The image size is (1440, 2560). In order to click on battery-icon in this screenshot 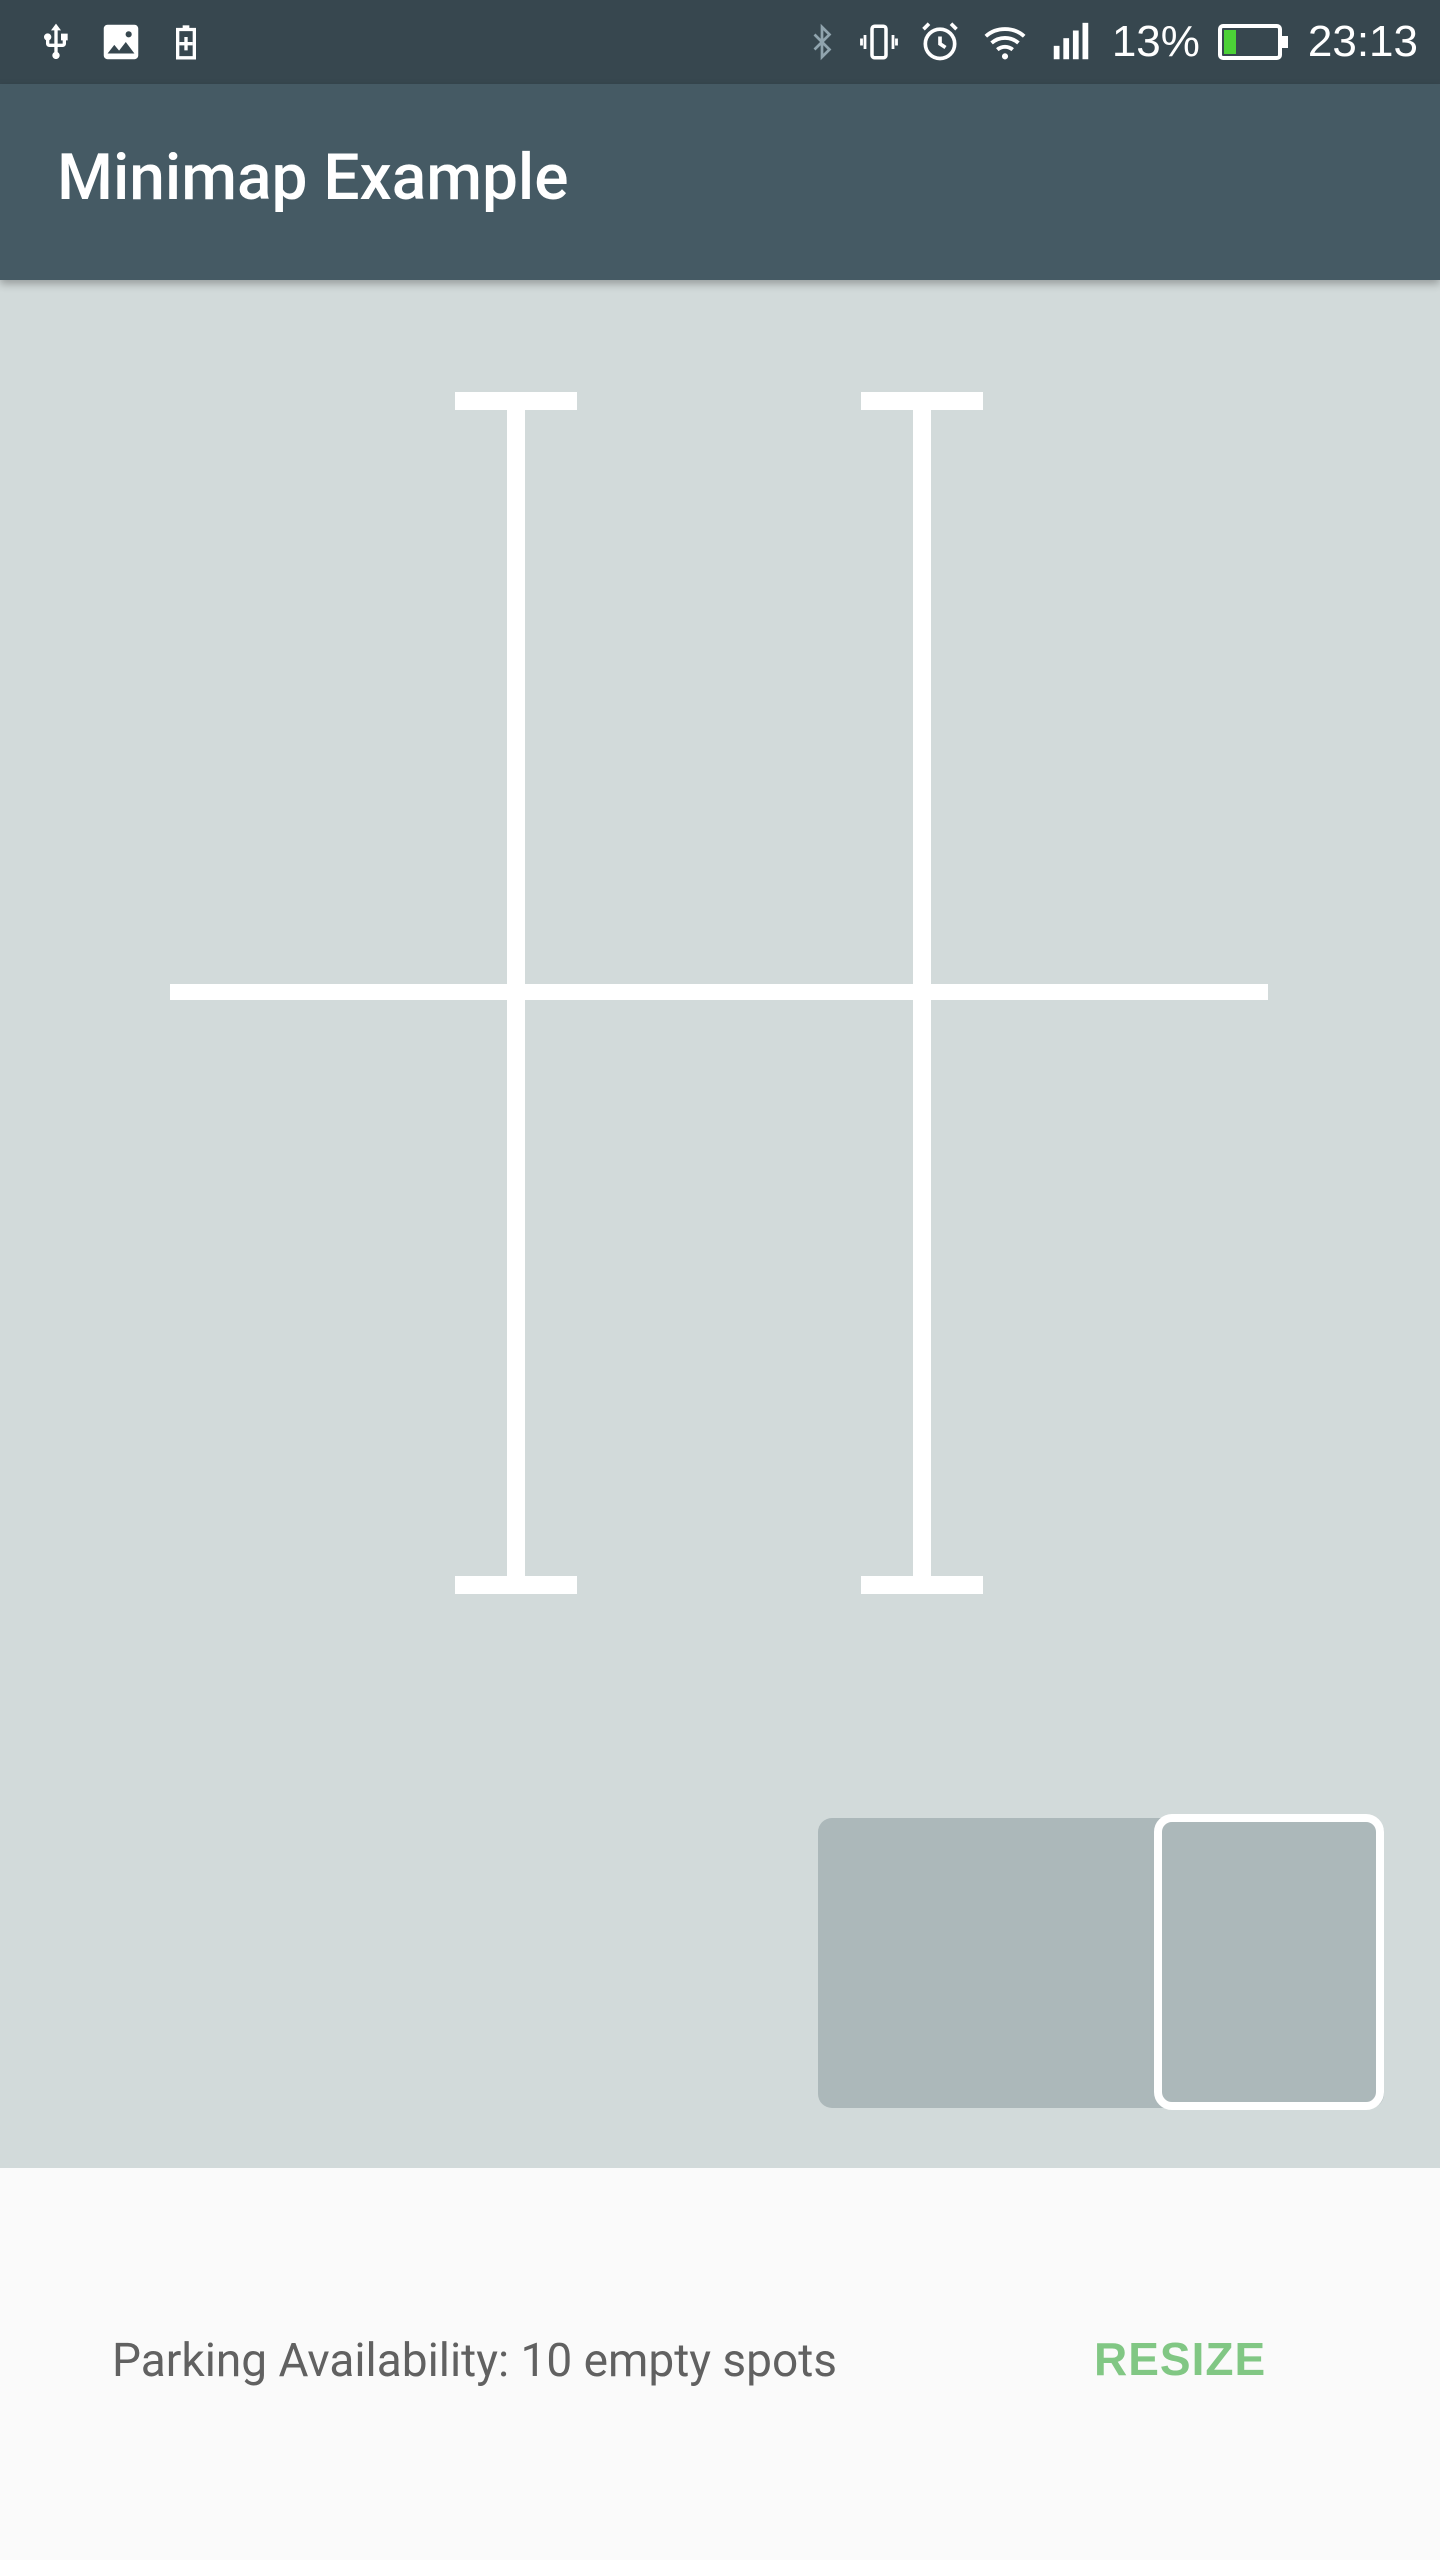, I will do `click(1253, 42)`.